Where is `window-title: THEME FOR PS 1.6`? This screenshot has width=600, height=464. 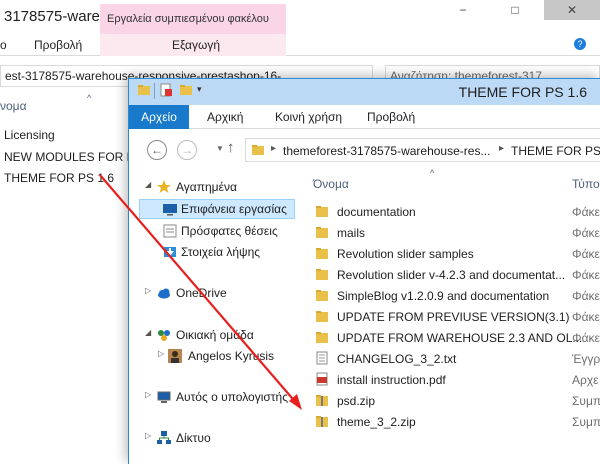
window-title: THEME FOR PS 1.6 is located at coordinates (522, 92).